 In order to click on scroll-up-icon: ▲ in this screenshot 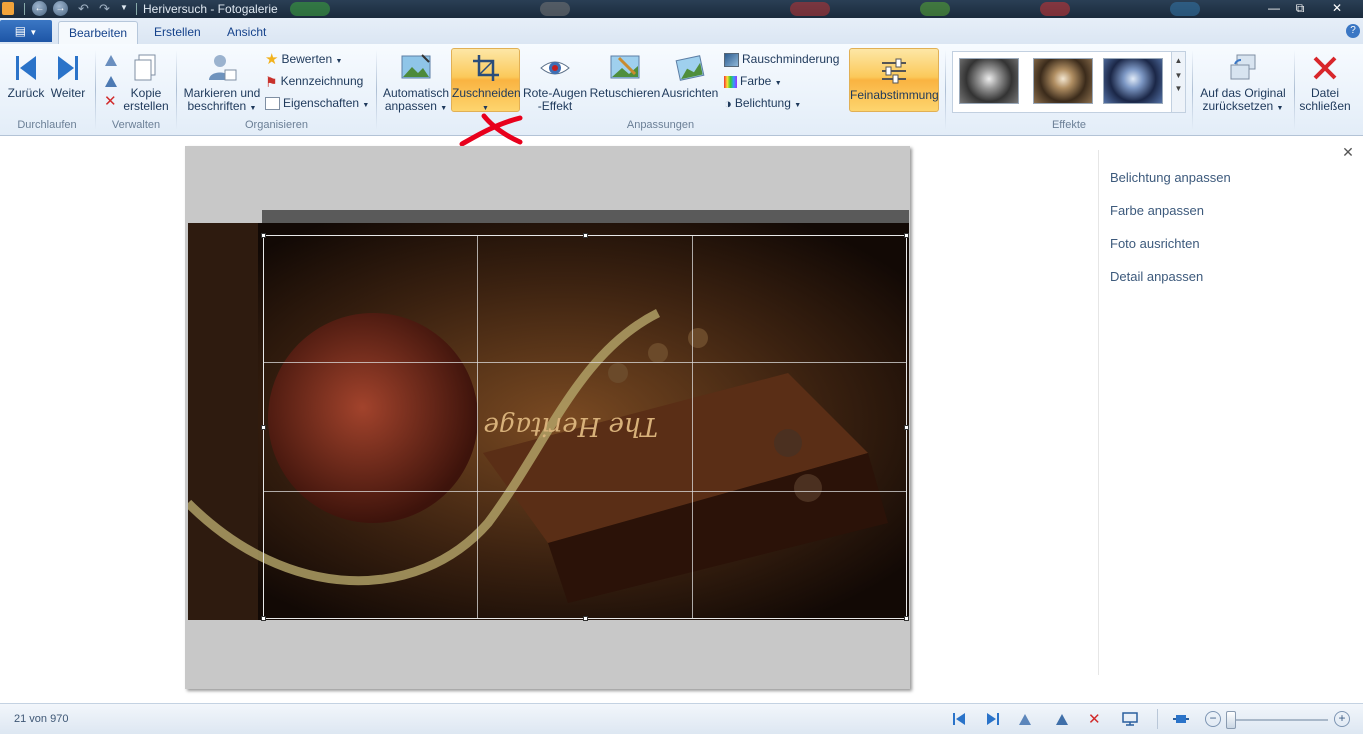, I will do `click(1178, 60)`.